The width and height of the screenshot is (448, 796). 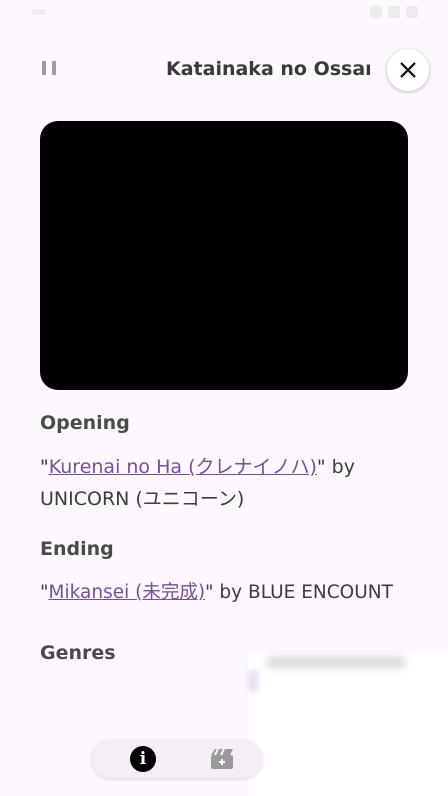 I want to click on app-bar: Katainaka no Ossan Kensei ni Naru, so click(x=224, y=69).